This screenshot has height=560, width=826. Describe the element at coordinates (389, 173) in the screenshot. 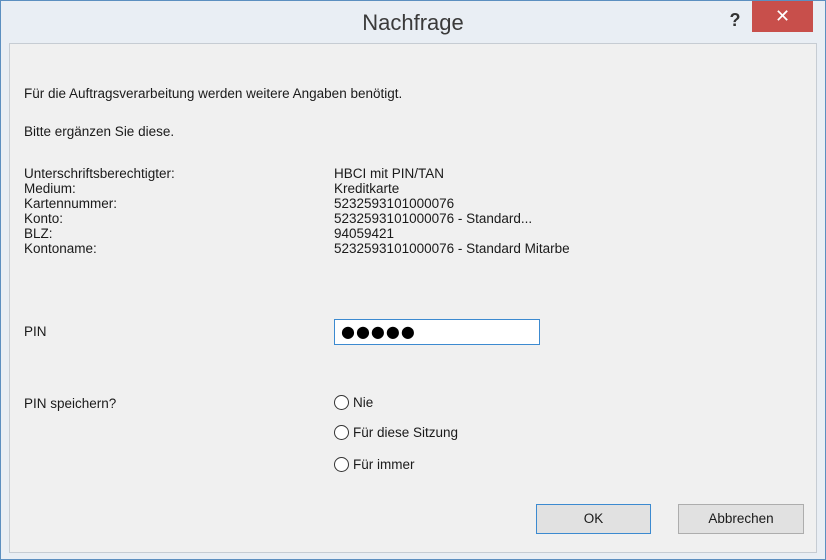

I see `value-signatory: HBCI mit PIN/TAN` at that location.